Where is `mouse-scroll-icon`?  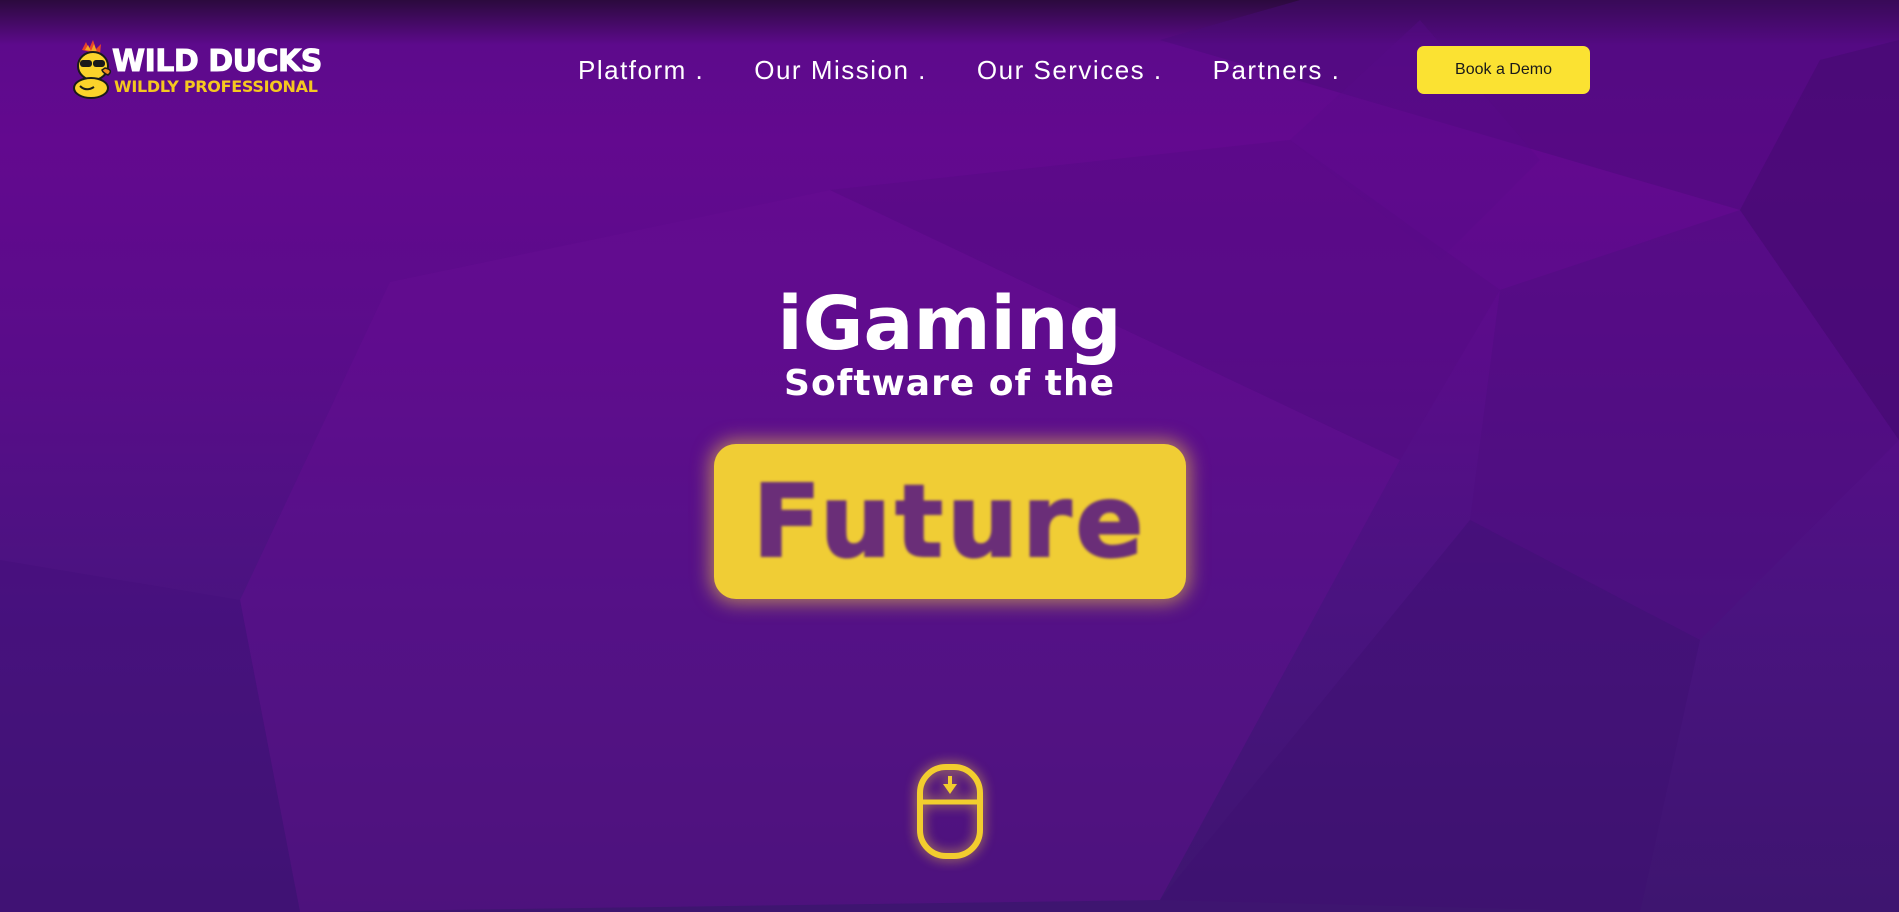
mouse-scroll-icon is located at coordinates (950, 812).